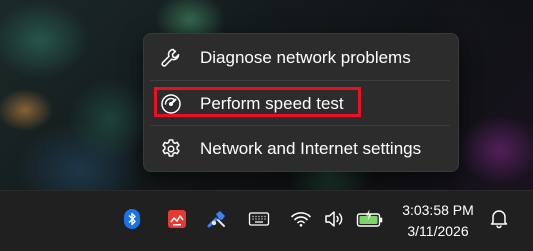  I want to click on battery-charging-icon, so click(370, 219).